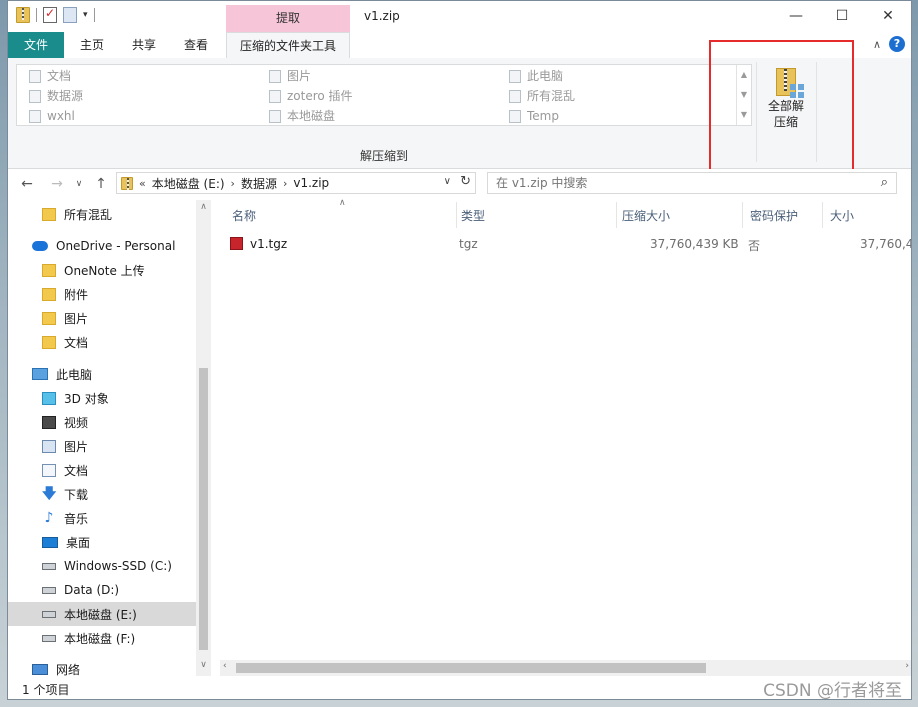 The height and width of the screenshot is (707, 918). I want to click on nav-item: 视频, so click(102, 422).